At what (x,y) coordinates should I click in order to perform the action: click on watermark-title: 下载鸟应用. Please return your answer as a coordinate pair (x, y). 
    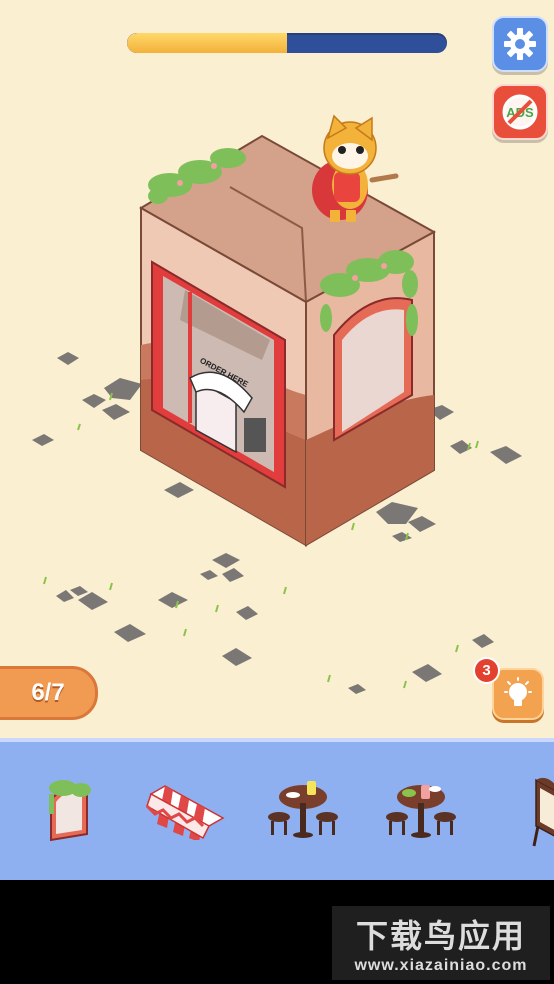
    Looking at the image, I should click on (440, 936).